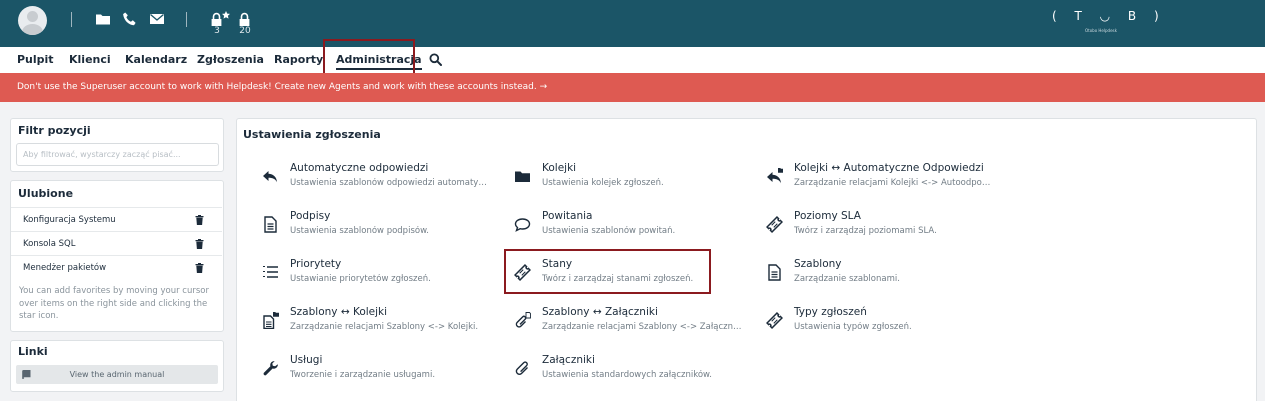 This screenshot has height=401, width=1265. I want to click on filter-title: Filtr pozycji, so click(54, 130).